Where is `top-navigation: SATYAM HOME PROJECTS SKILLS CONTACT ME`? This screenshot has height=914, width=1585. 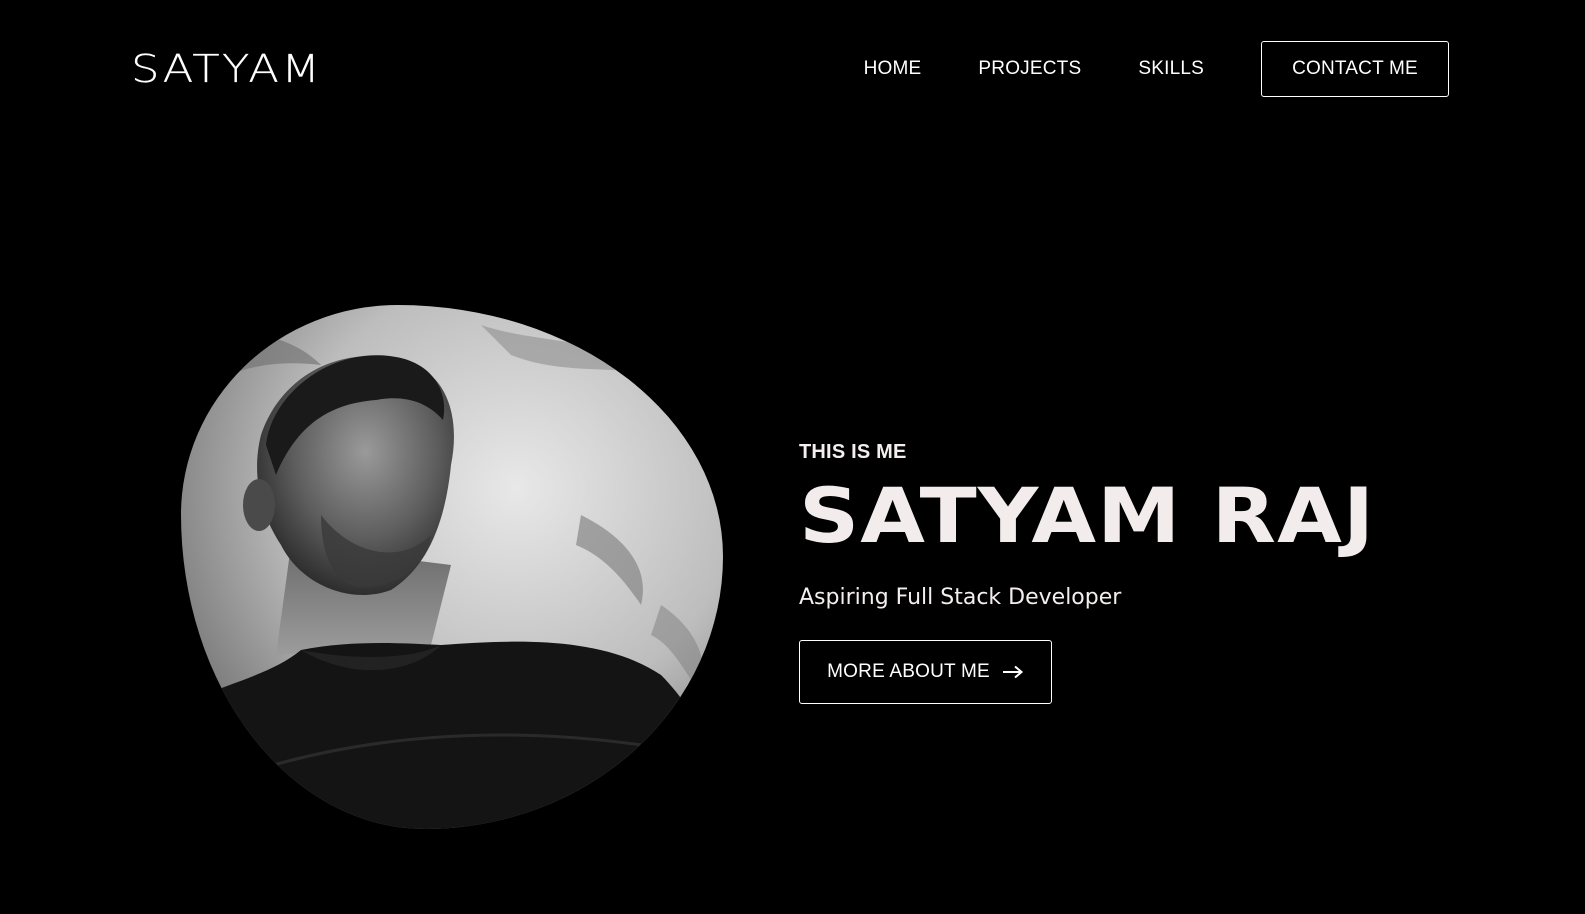 top-navigation: SATYAM HOME PROJECTS SKILLS CONTACT ME is located at coordinates (792, 68).